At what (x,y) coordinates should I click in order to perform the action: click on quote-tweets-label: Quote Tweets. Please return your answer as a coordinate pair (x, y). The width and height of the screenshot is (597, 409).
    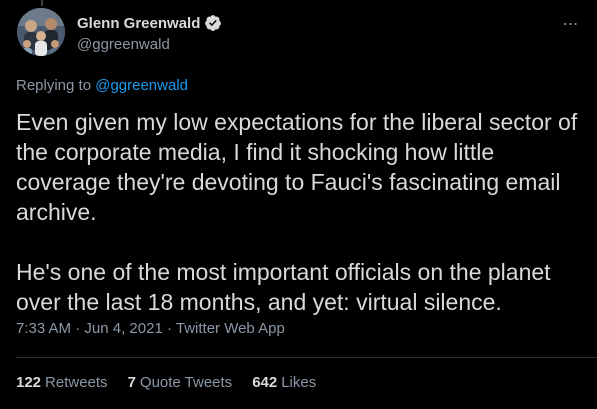
    Looking at the image, I should click on (186, 382).